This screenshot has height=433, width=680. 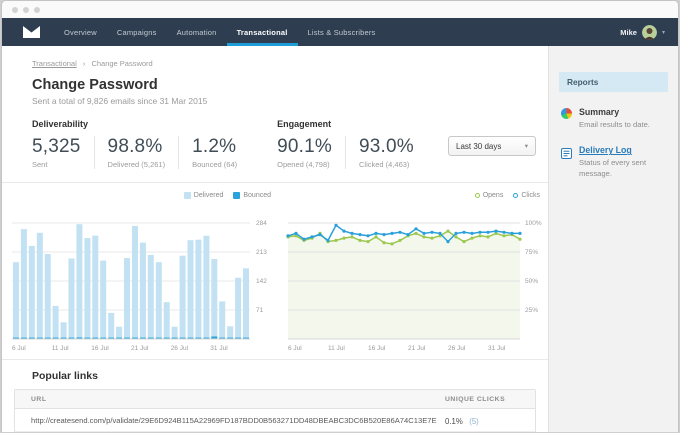 I want to click on tab-automation: Automation, so click(x=197, y=32).